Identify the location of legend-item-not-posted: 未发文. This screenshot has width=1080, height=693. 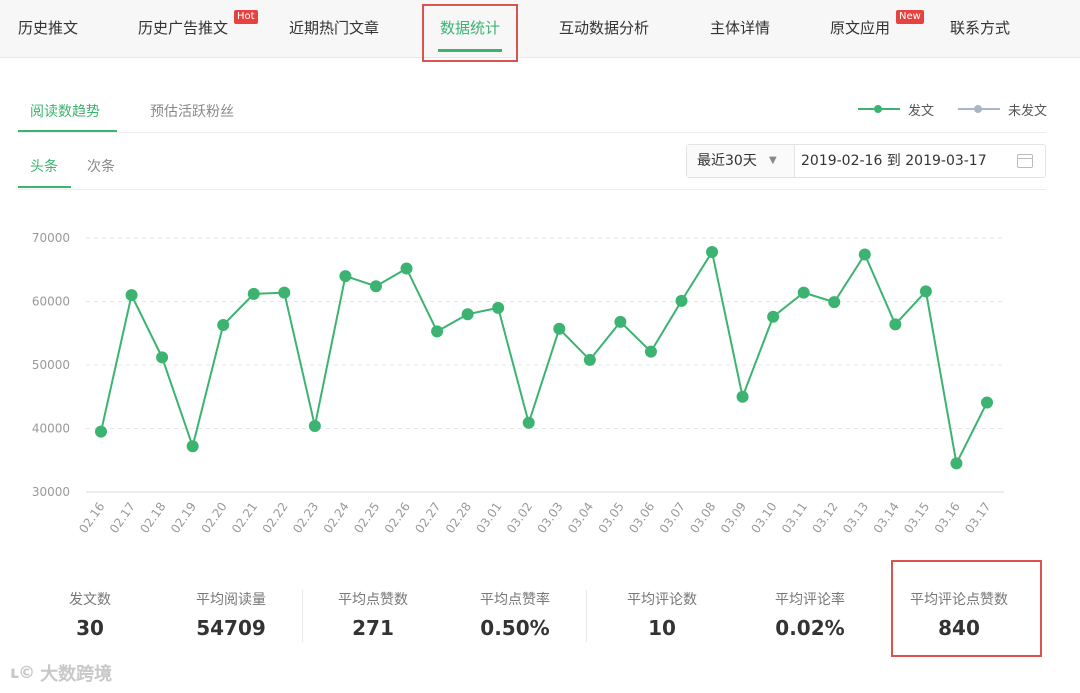
(1002, 109).